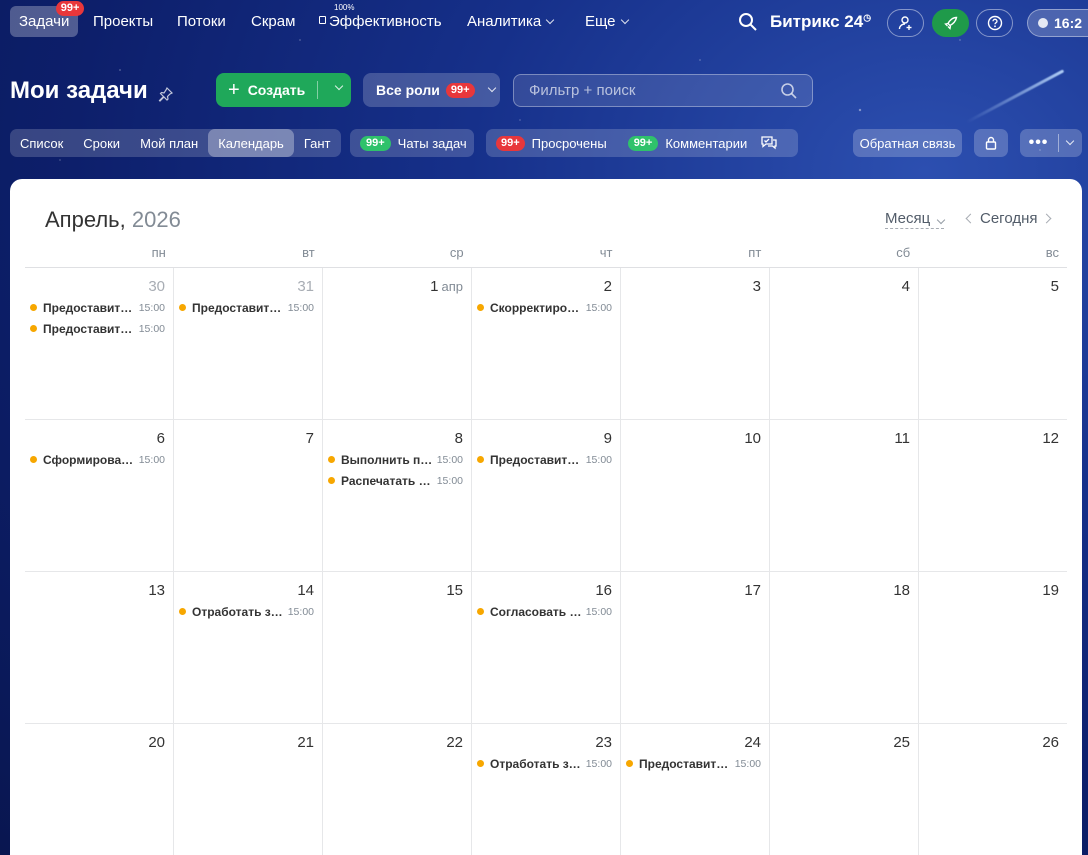  Describe the element at coordinates (993, 343) in the screenshot. I see `calendar-day-cell: 5` at that location.